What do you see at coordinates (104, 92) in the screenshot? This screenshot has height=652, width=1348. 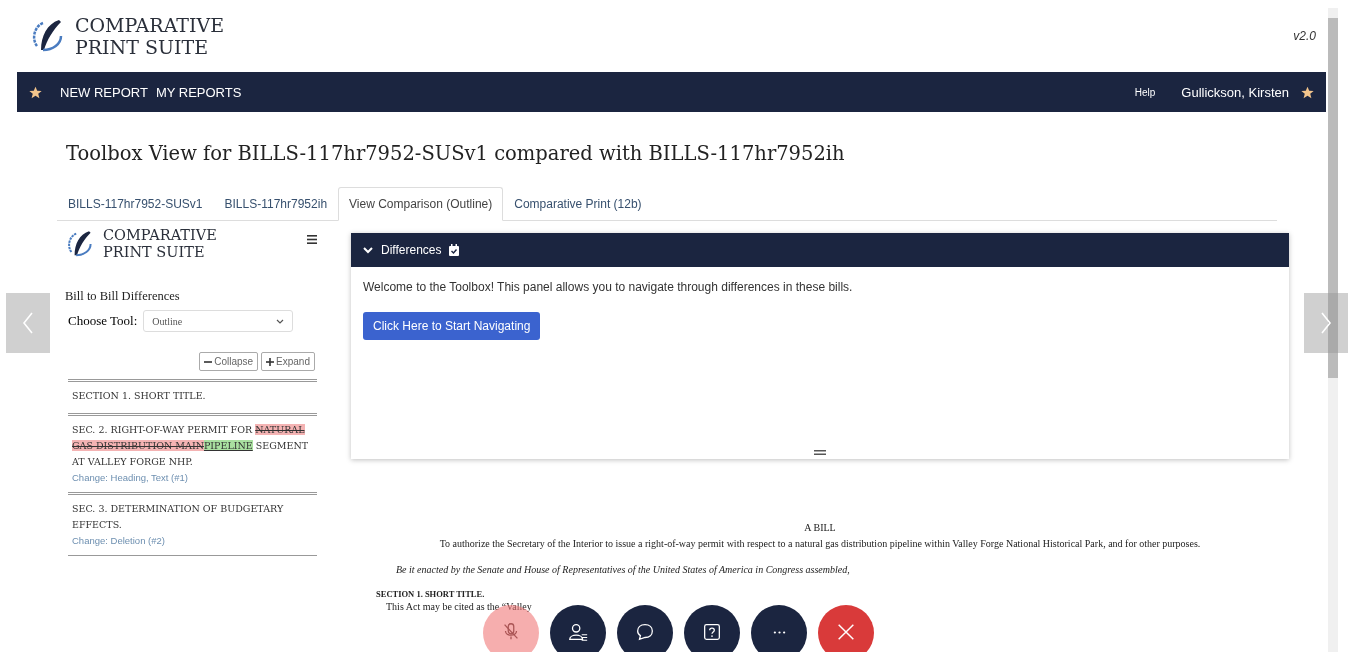 I see `nav-link: NEW REPORT` at bounding box center [104, 92].